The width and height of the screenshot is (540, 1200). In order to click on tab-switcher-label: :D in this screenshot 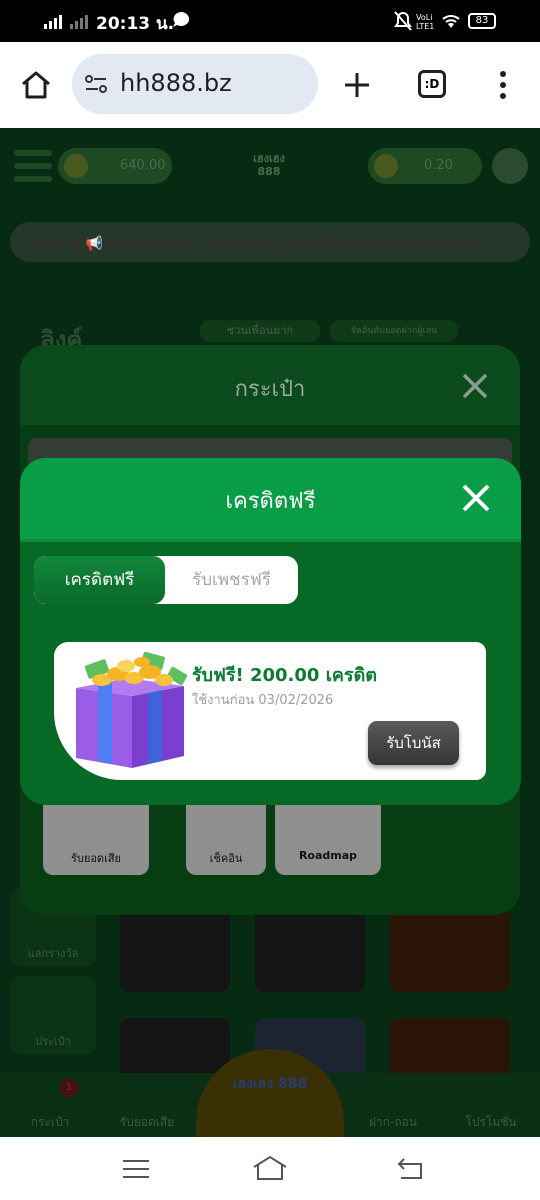, I will do `click(432, 84)`.